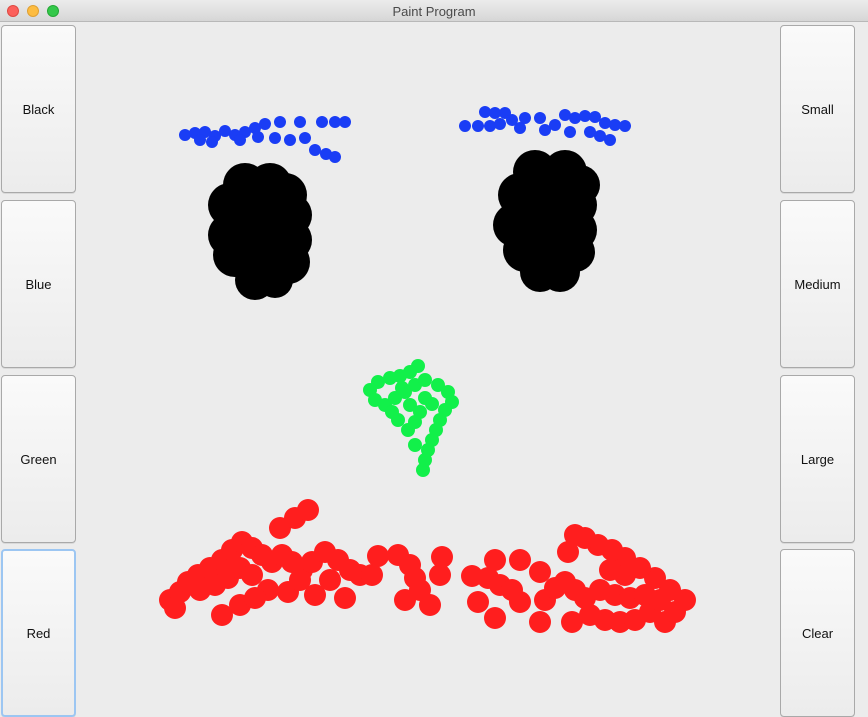 This screenshot has height=717, width=868. I want to click on red-color-button: Red, so click(38, 633).